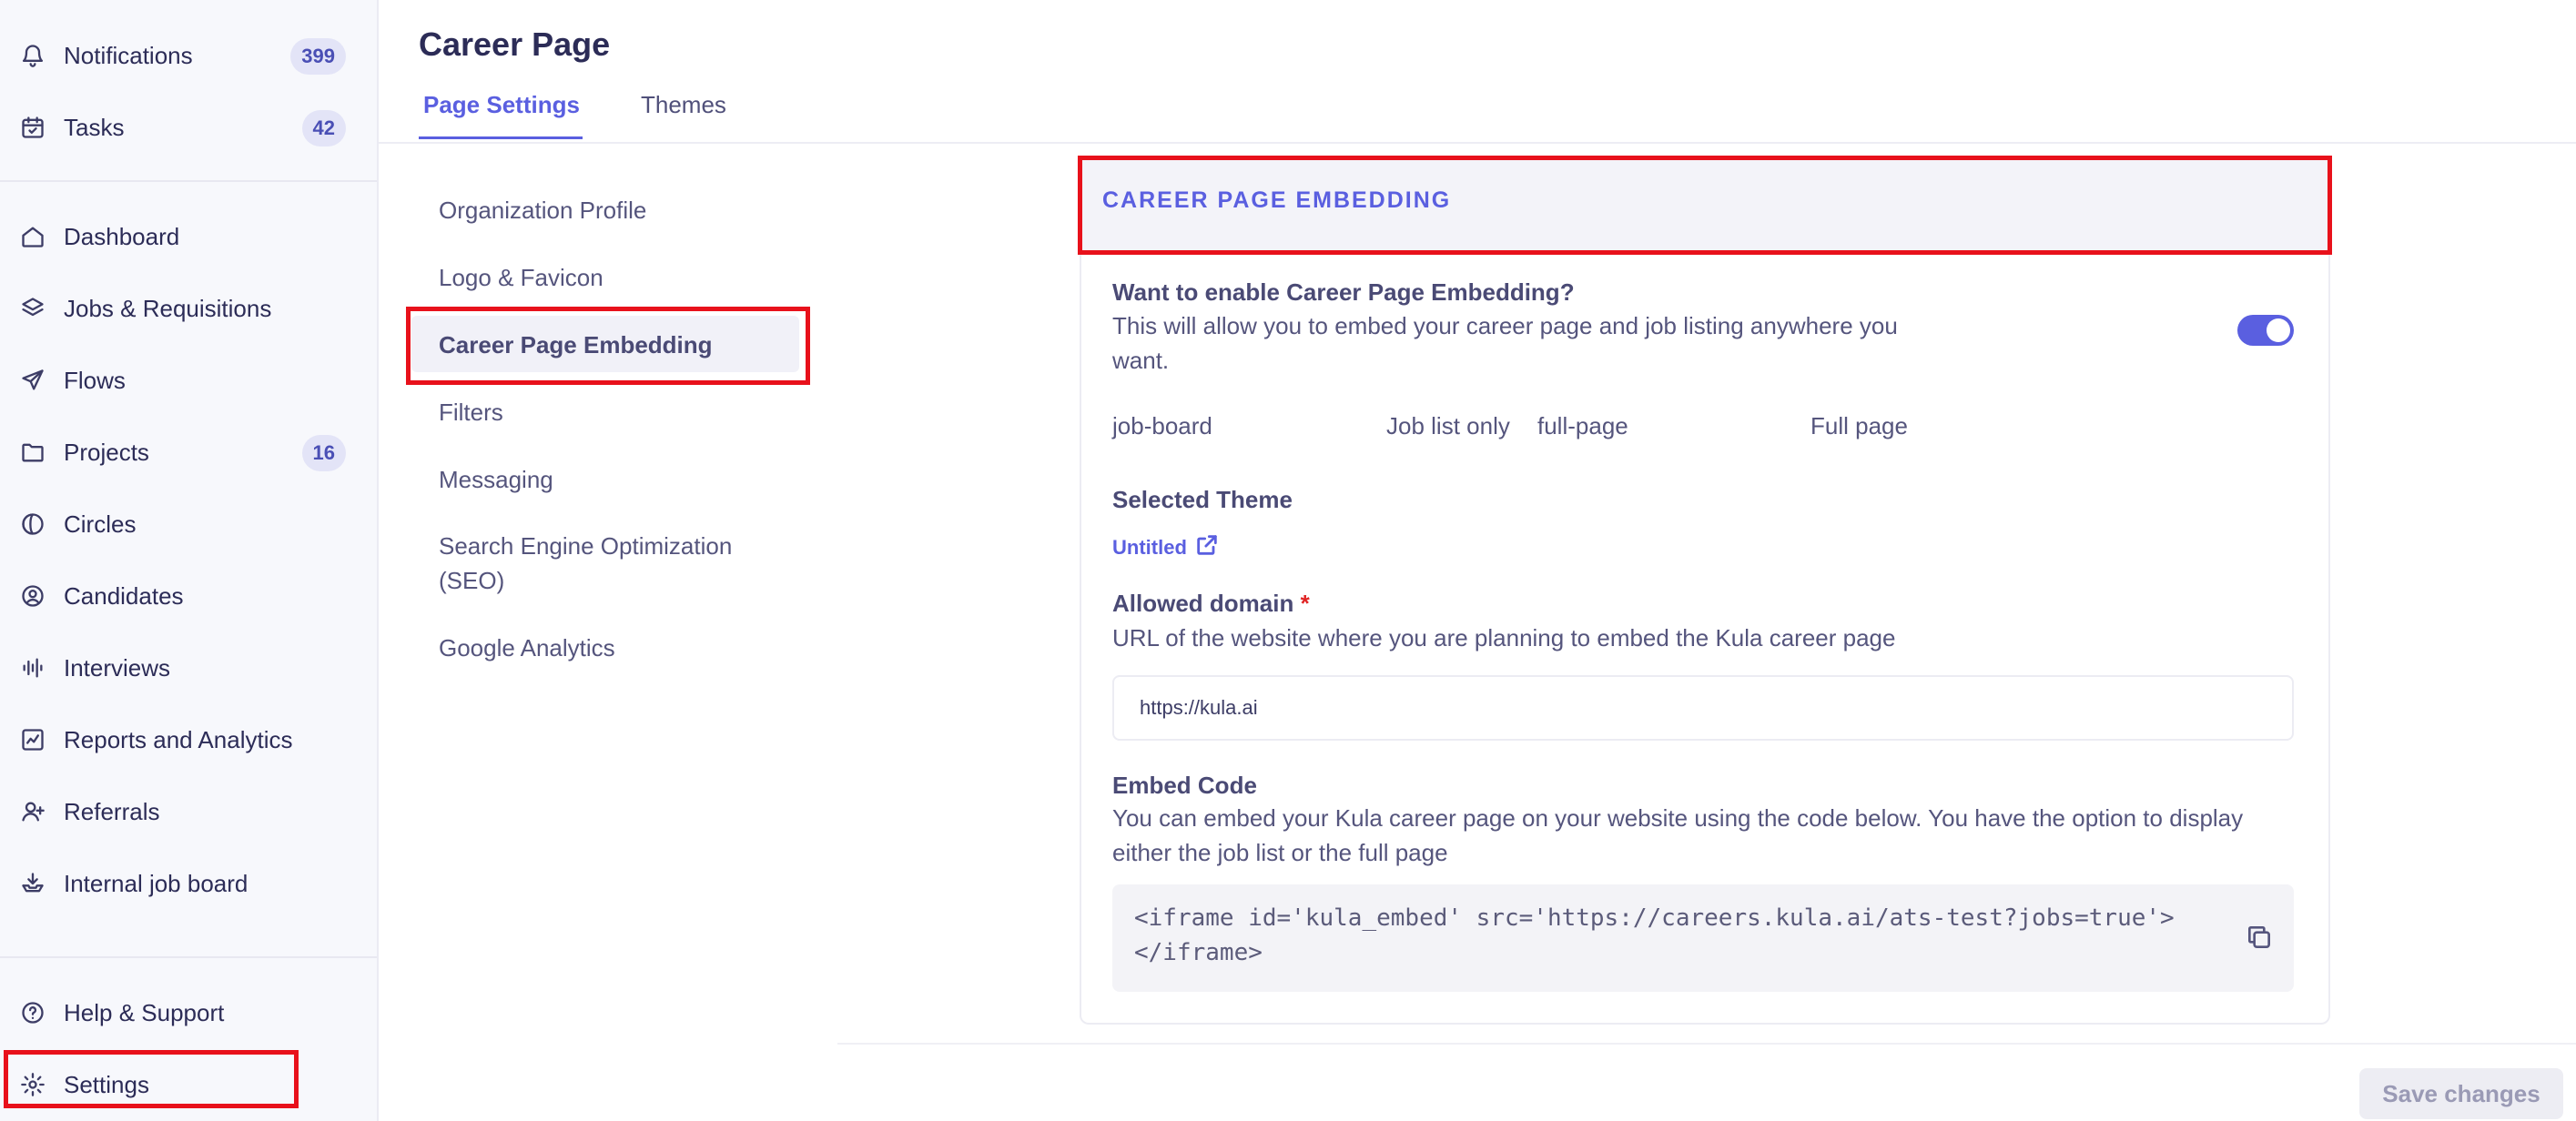 This screenshot has width=2576, height=1121. Describe the element at coordinates (1202, 499) in the screenshot. I see `selected-theme-label: Selected Theme` at that location.